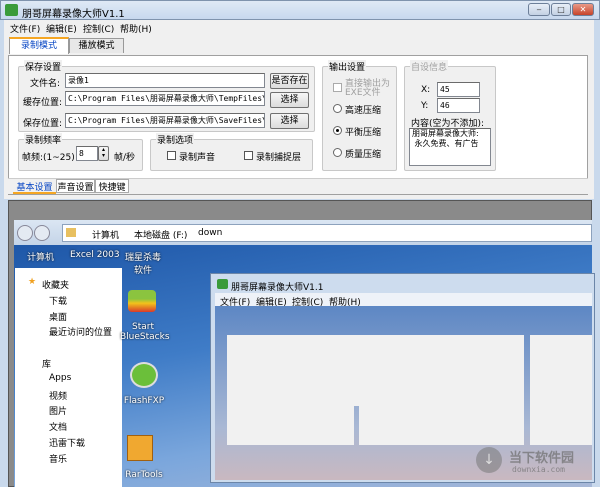 This screenshot has width=600, height=487. I want to click on x-input: 45, so click(458, 89).